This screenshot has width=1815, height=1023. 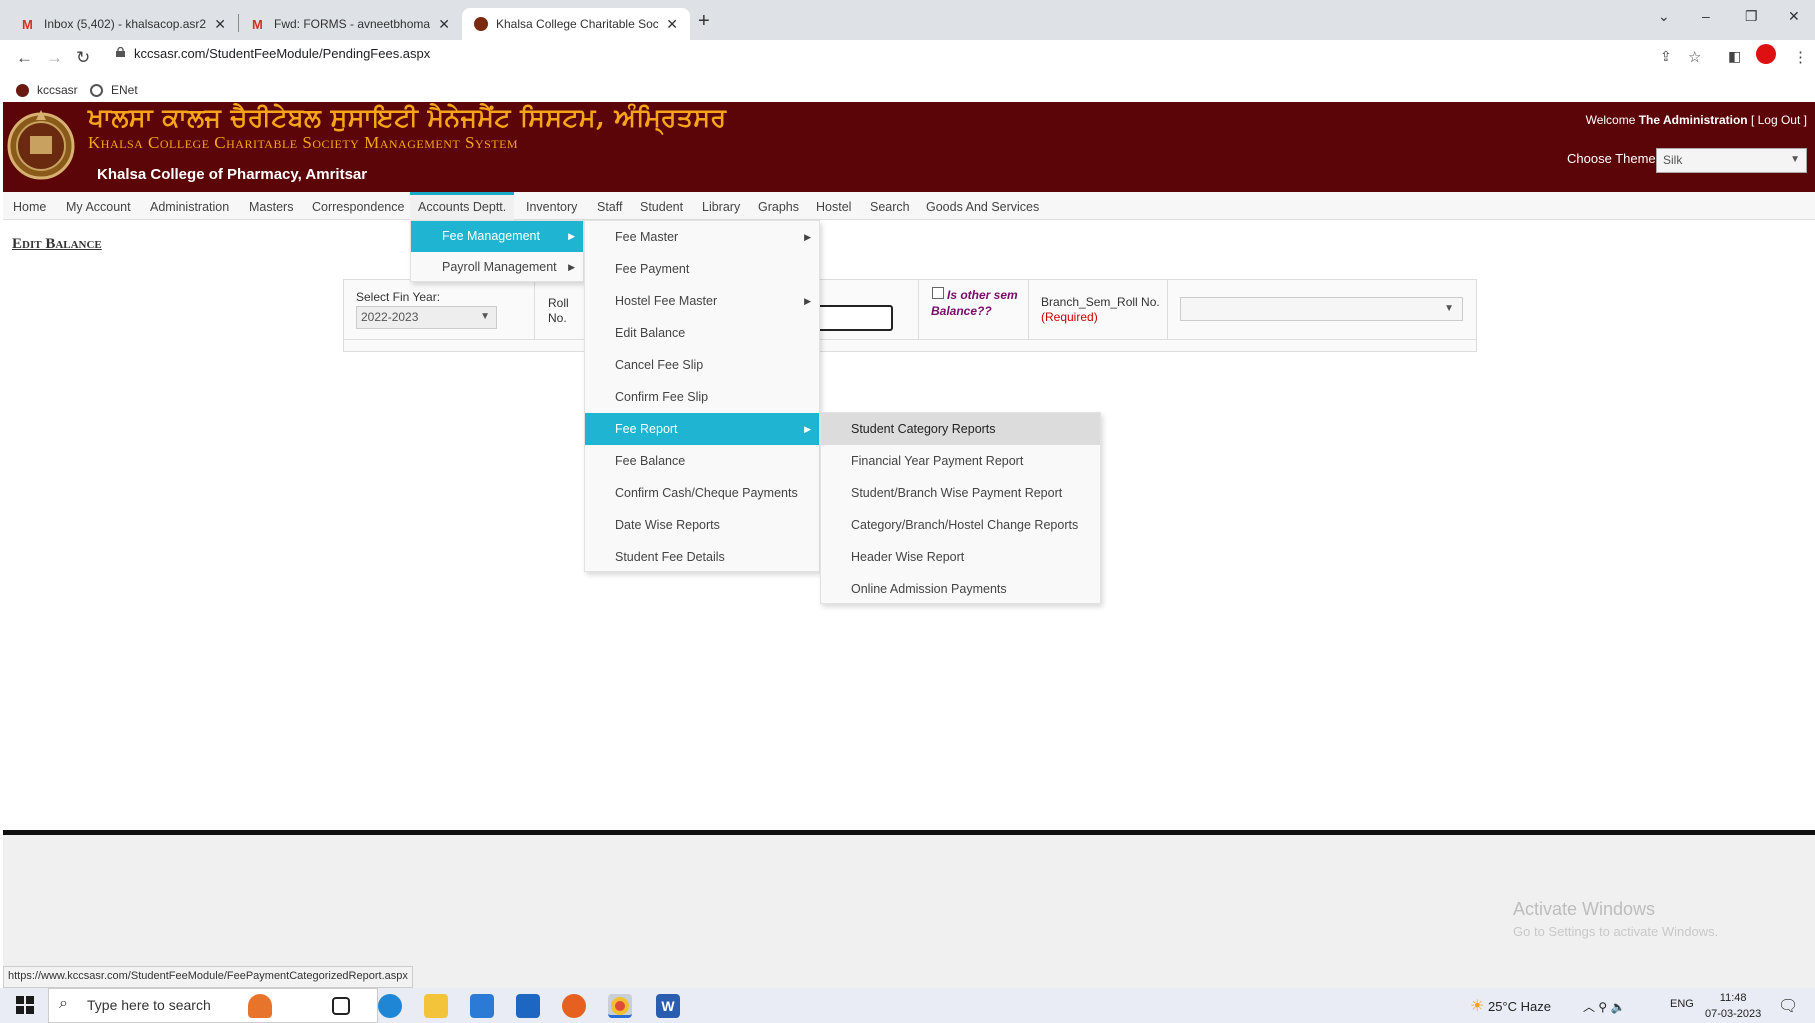 What do you see at coordinates (1794, 16) in the screenshot?
I see `close-window-button: ✕` at bounding box center [1794, 16].